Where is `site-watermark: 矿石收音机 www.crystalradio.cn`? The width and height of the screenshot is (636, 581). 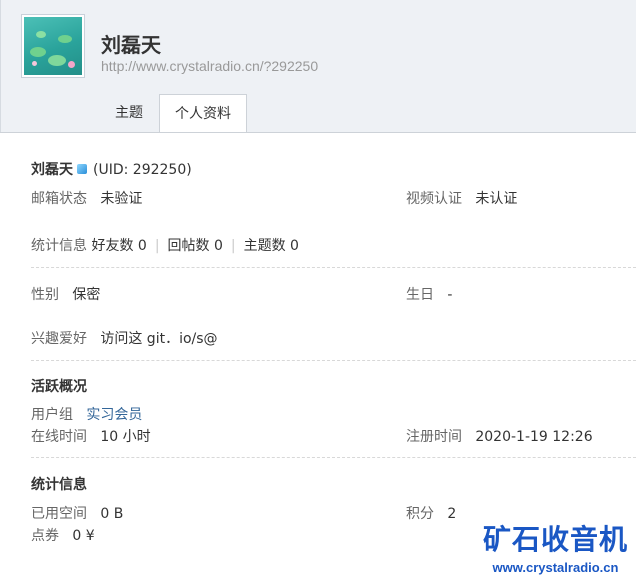 site-watermark: 矿石收音机 www.crystalradio.cn is located at coordinates (555, 546).